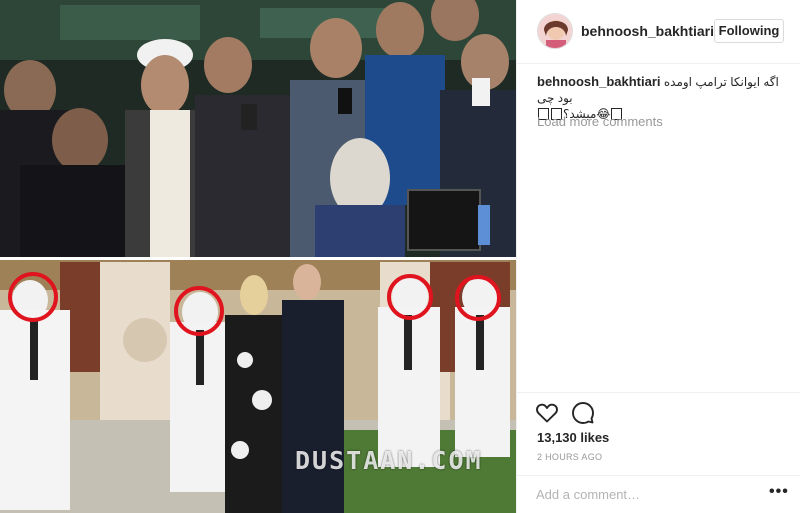 Image resolution: width=800 pixels, height=513 pixels. What do you see at coordinates (779, 492) in the screenshot?
I see `more-options-icon: •••` at bounding box center [779, 492].